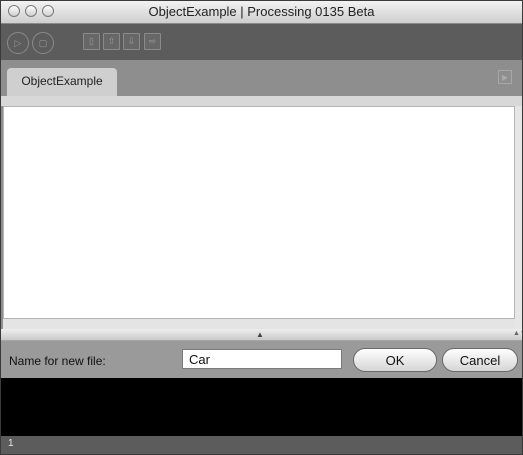 The height and width of the screenshot is (455, 523). Describe the element at coordinates (261, 101) in the screenshot. I see `editor-header` at that location.